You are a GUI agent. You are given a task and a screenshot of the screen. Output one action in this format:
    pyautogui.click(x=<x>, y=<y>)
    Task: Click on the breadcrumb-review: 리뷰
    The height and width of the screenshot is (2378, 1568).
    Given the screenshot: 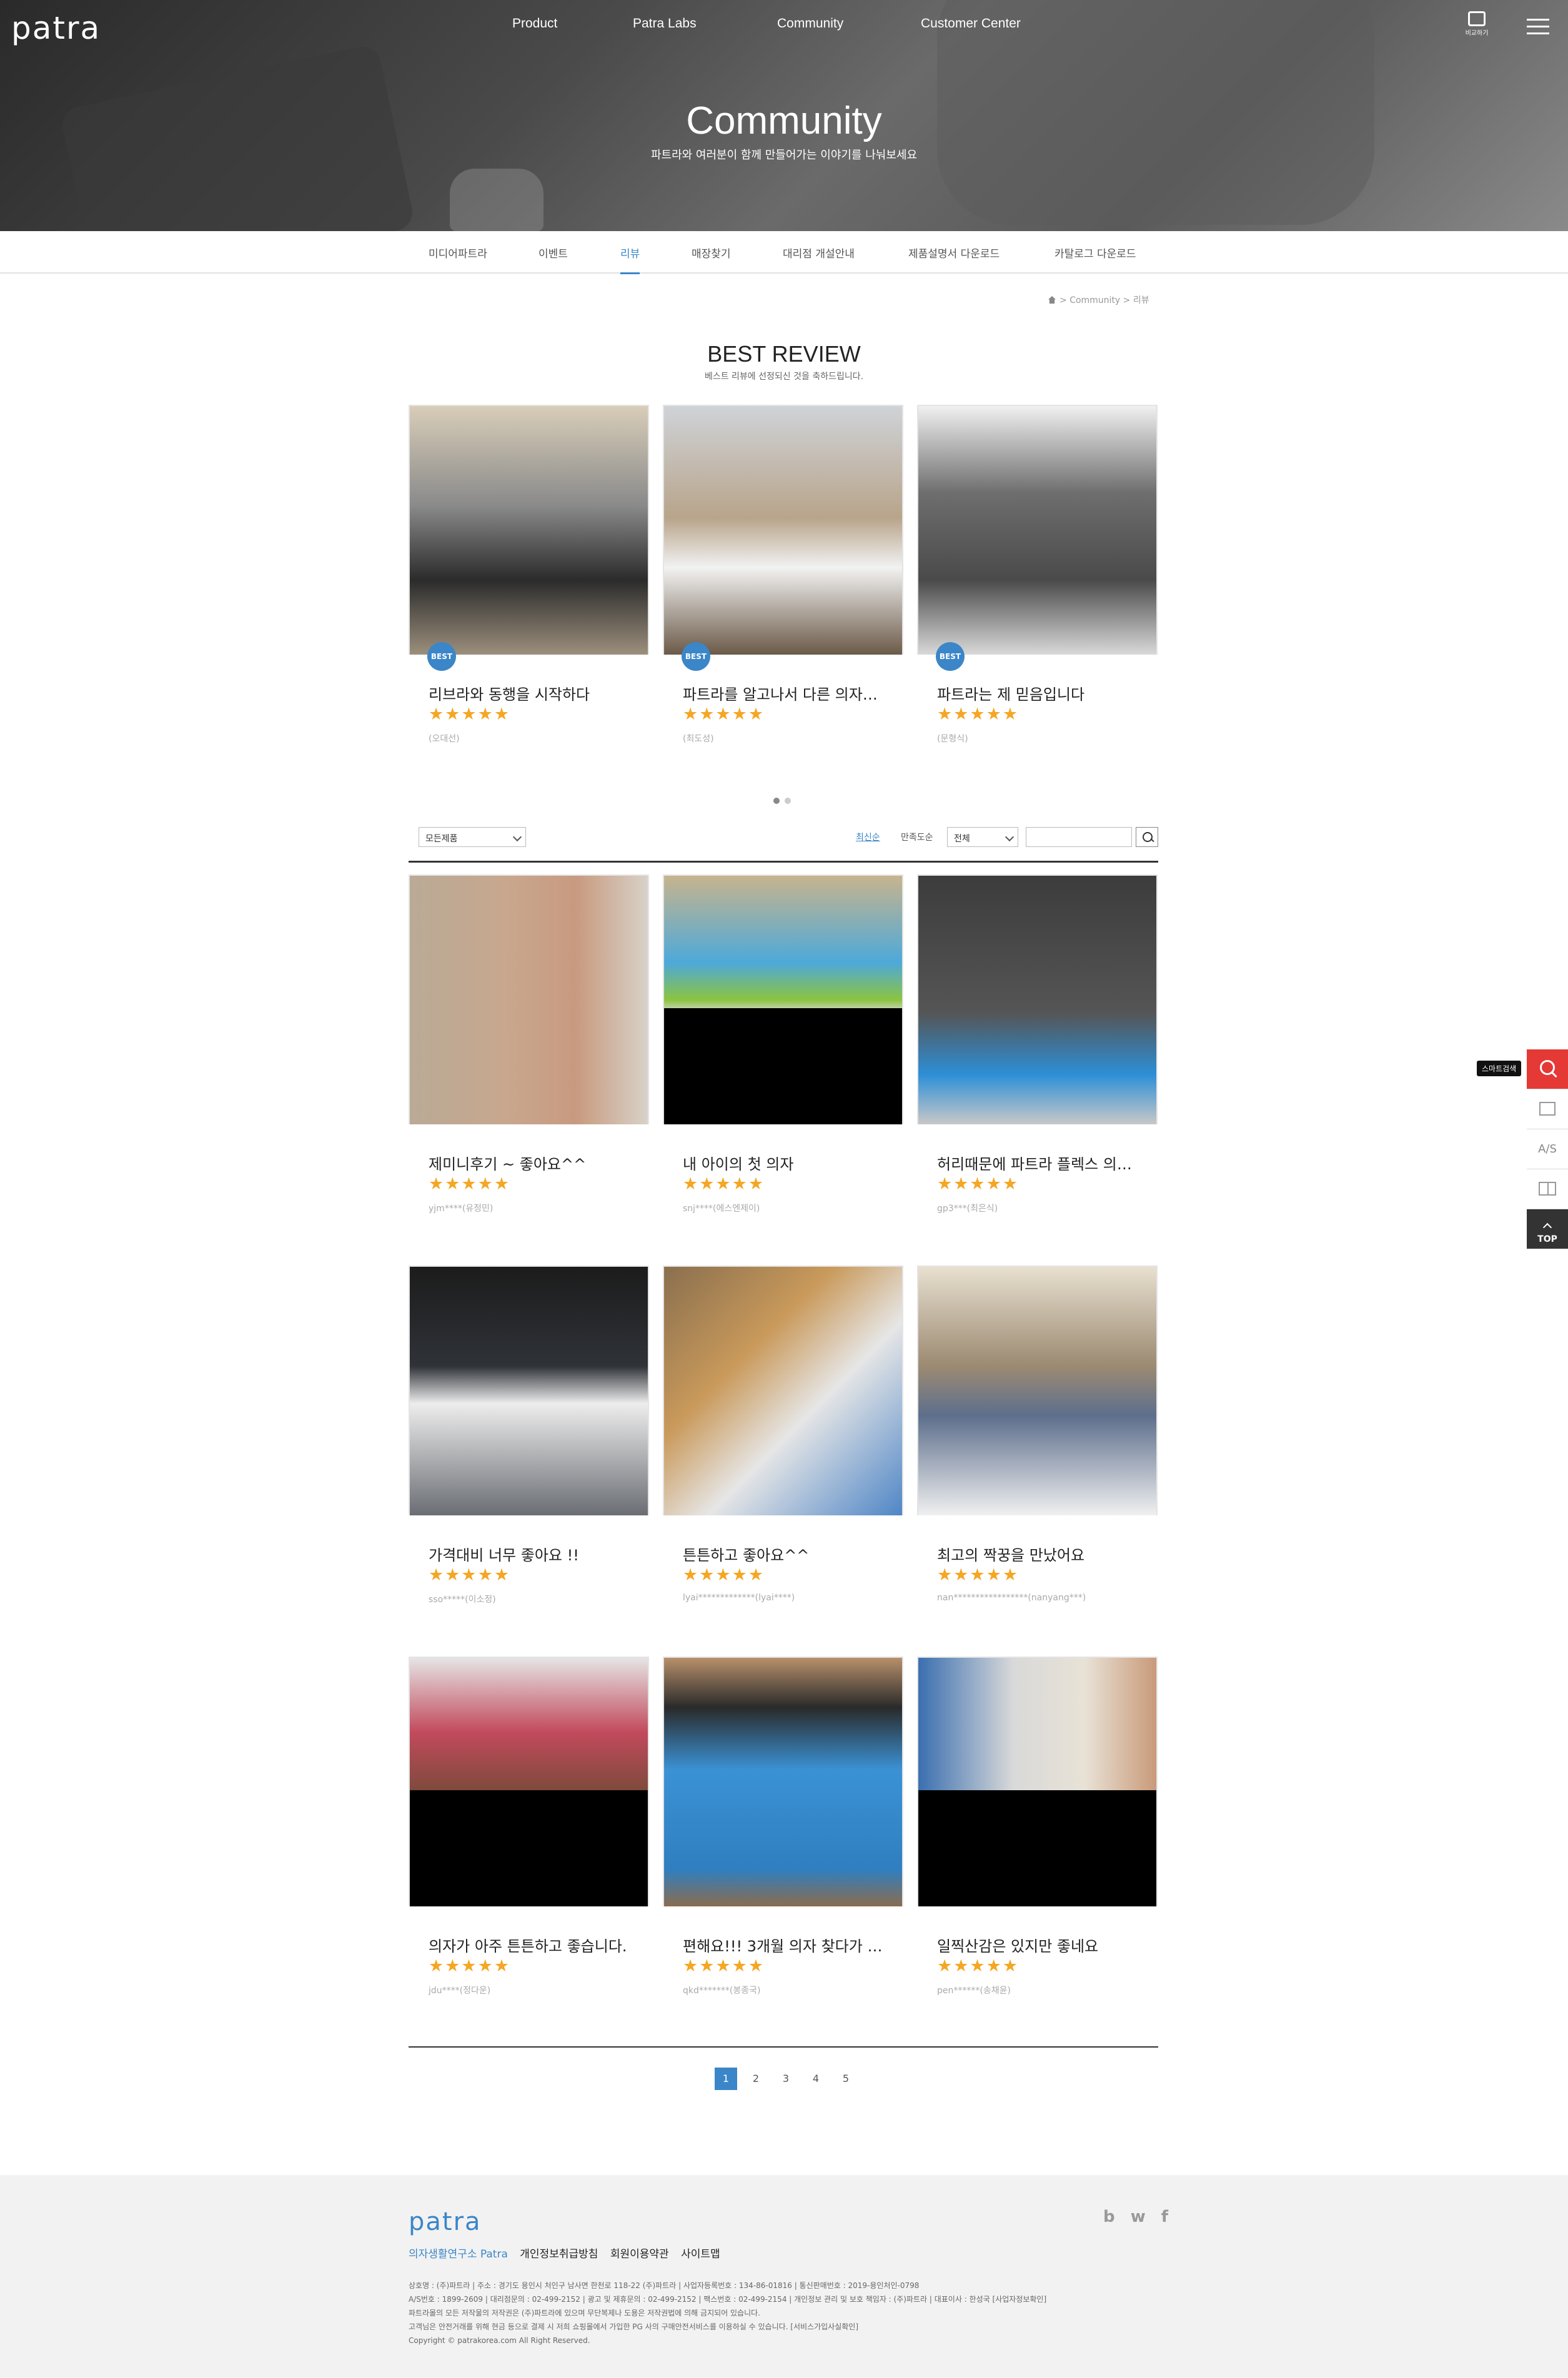 What is the action you would take?
    pyautogui.click(x=1141, y=300)
    